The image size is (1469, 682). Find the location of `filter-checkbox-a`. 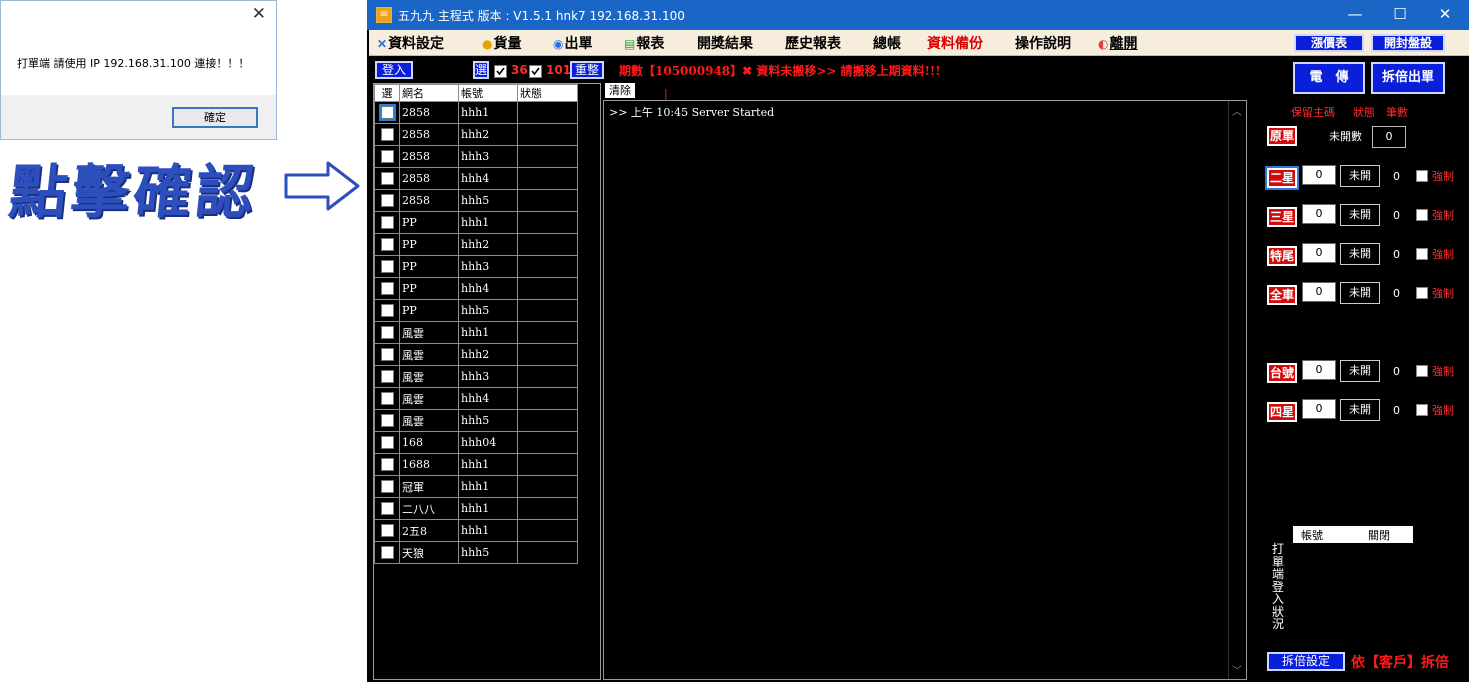

filter-checkbox-a is located at coordinates (500, 71).